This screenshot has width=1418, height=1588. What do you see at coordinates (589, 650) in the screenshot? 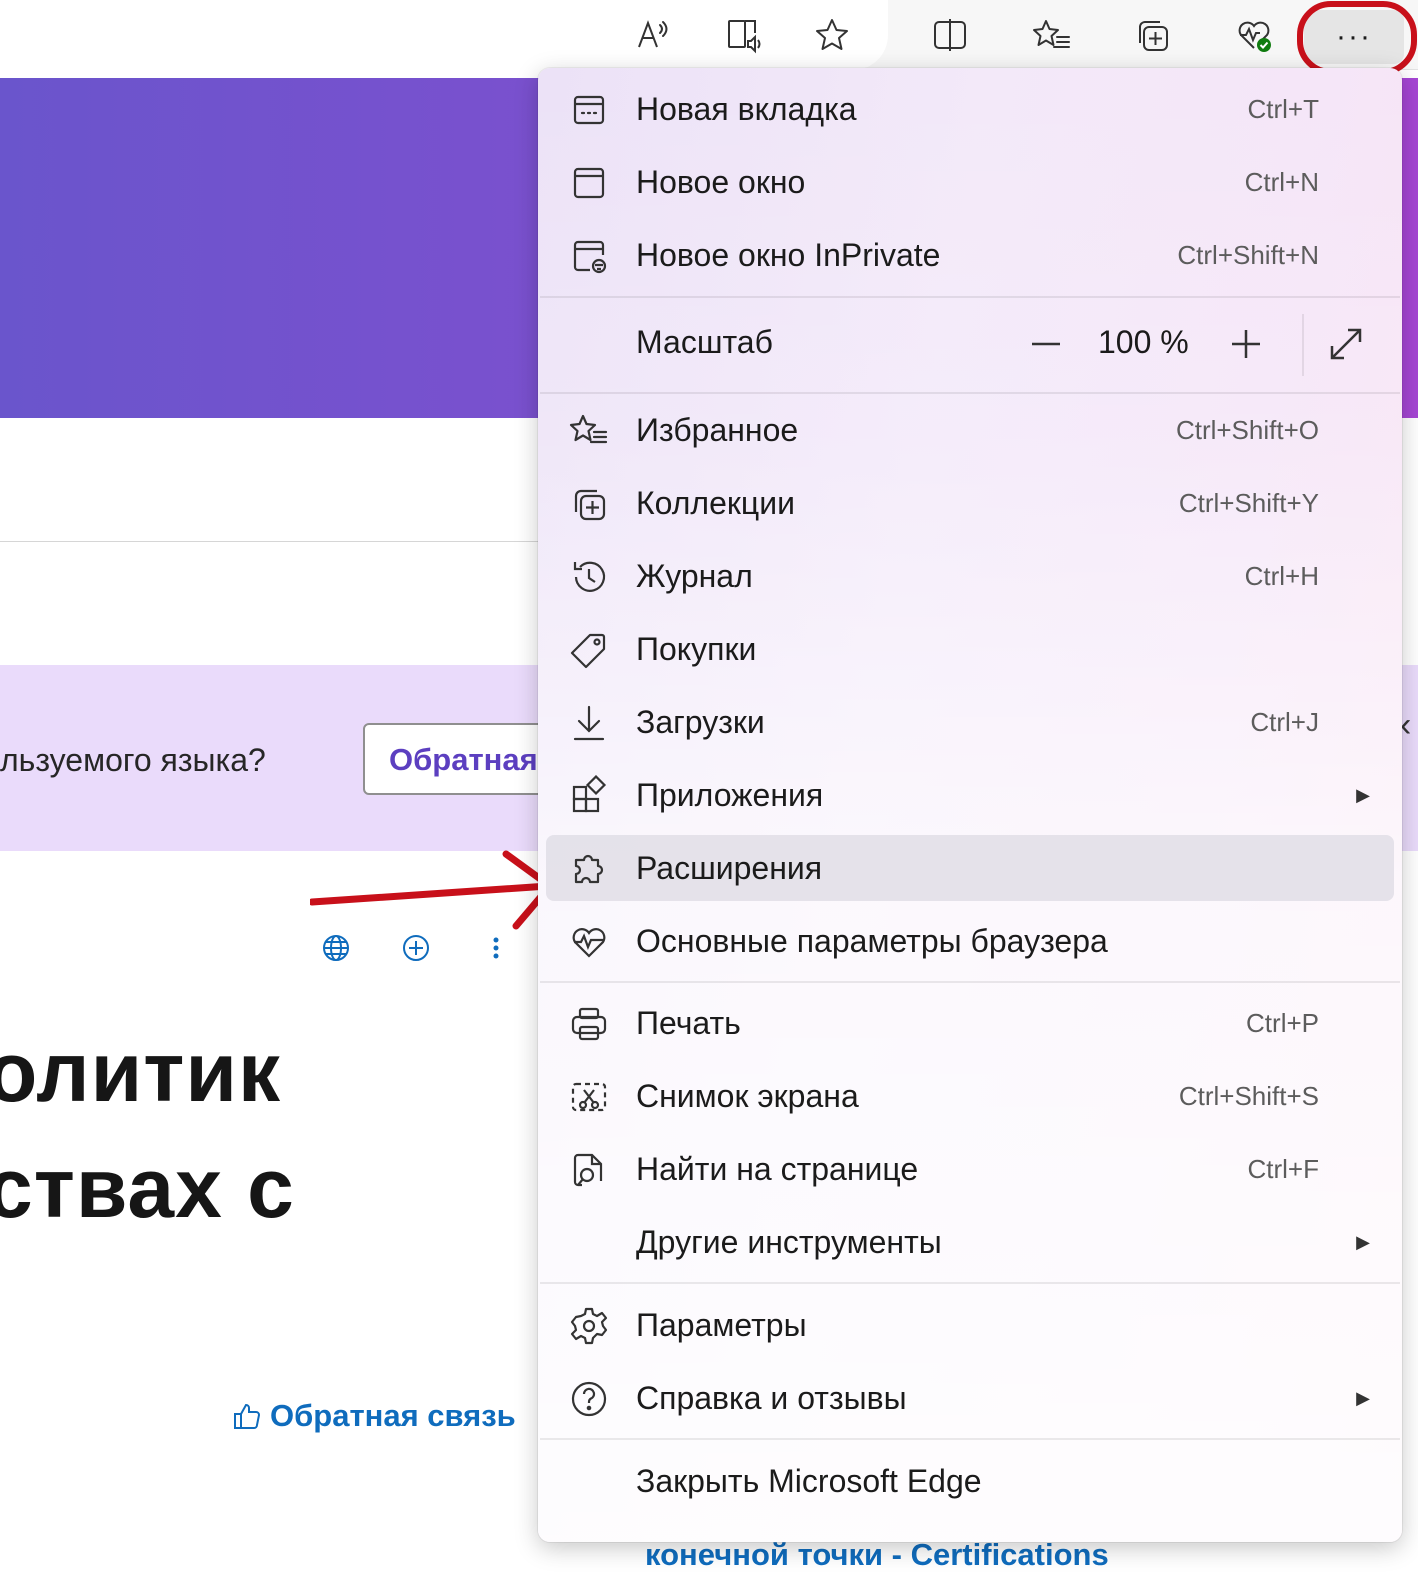
I see `shopping-tag-icon` at bounding box center [589, 650].